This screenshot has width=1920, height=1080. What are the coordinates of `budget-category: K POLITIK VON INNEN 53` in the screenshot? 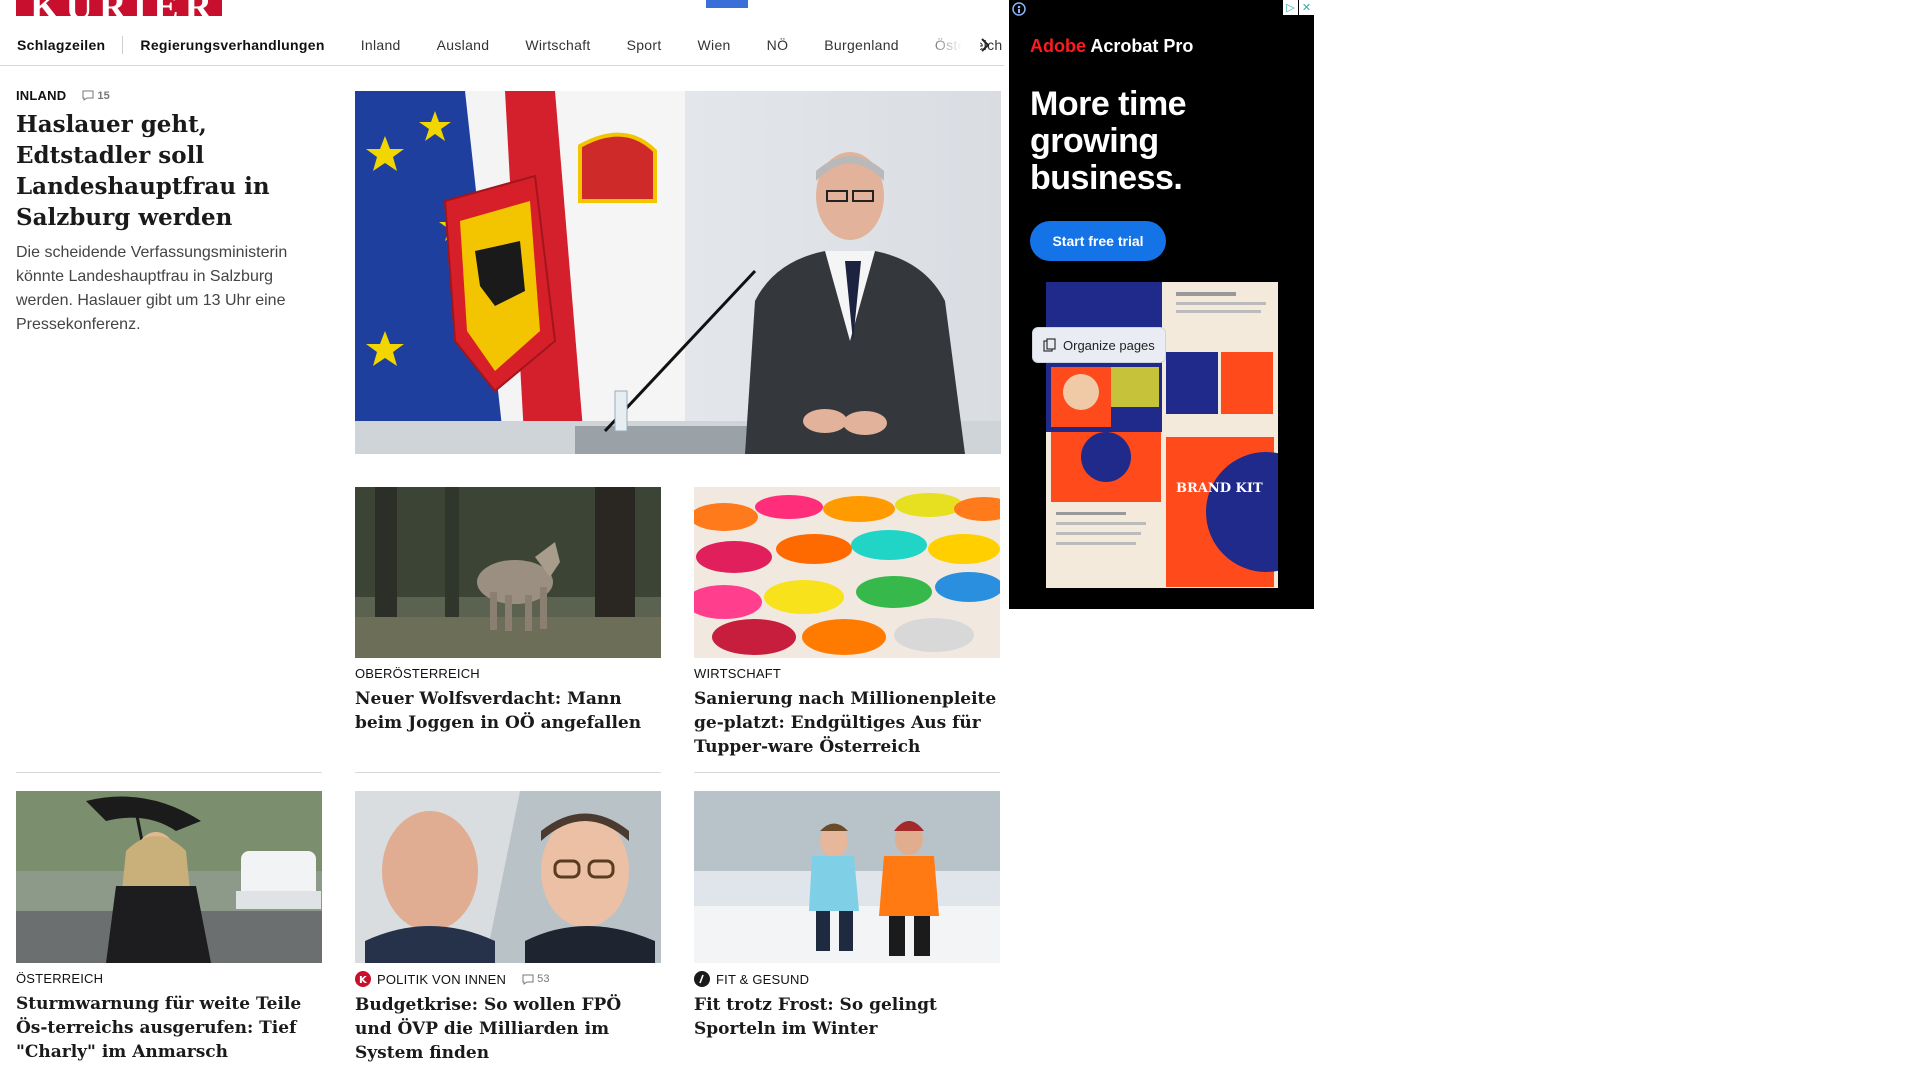 It's located at (507, 979).